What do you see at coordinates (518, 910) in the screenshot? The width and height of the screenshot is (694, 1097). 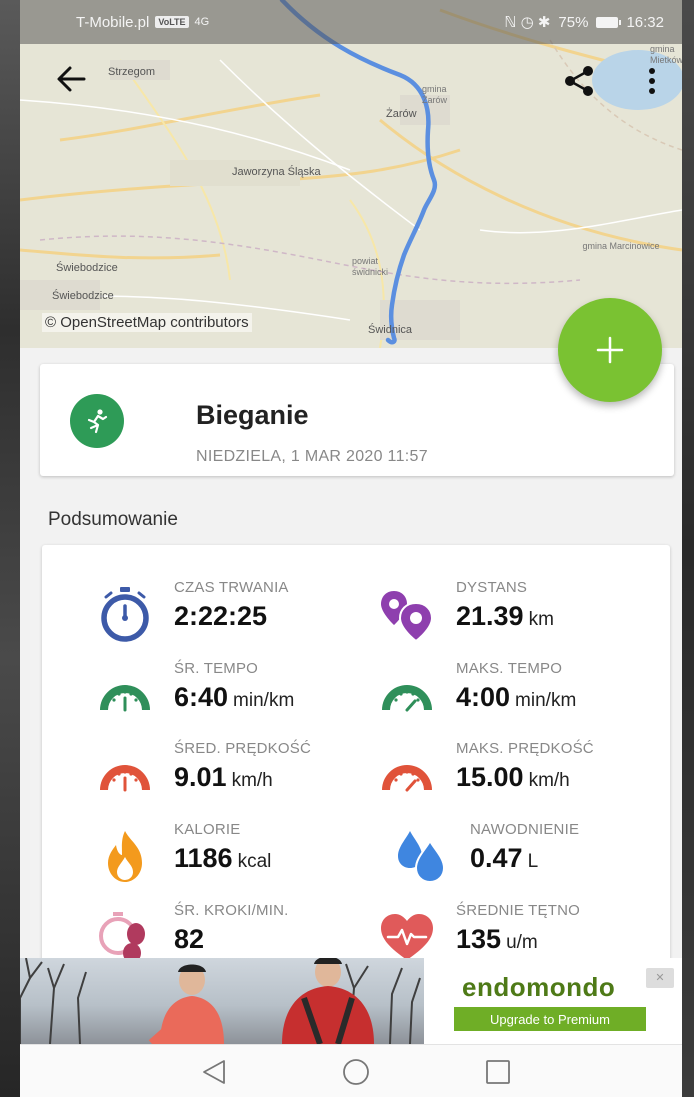 I see `stat-label: ŚREDNIE TĘTNO` at bounding box center [518, 910].